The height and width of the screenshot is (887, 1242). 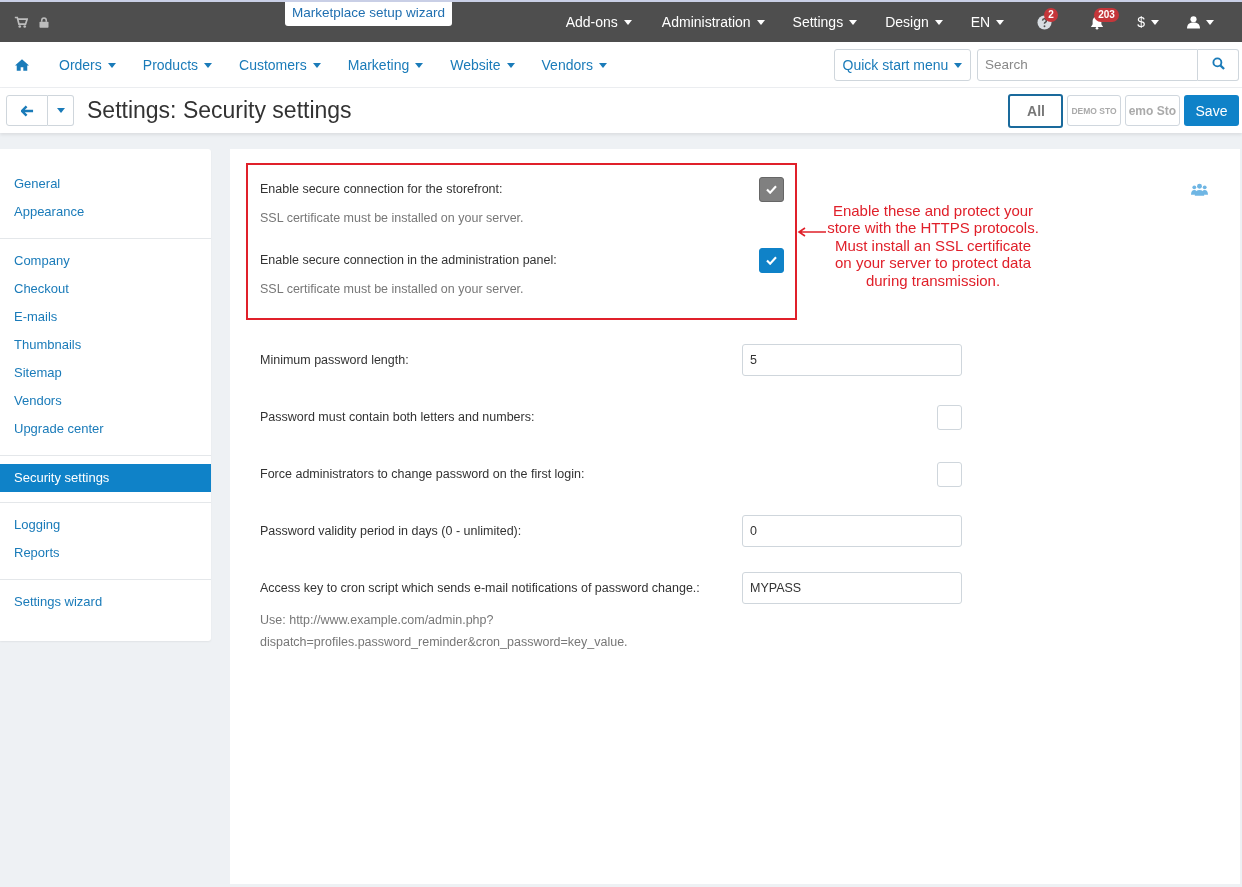 What do you see at coordinates (482, 64) in the screenshot?
I see `nav-menu-item: Website` at bounding box center [482, 64].